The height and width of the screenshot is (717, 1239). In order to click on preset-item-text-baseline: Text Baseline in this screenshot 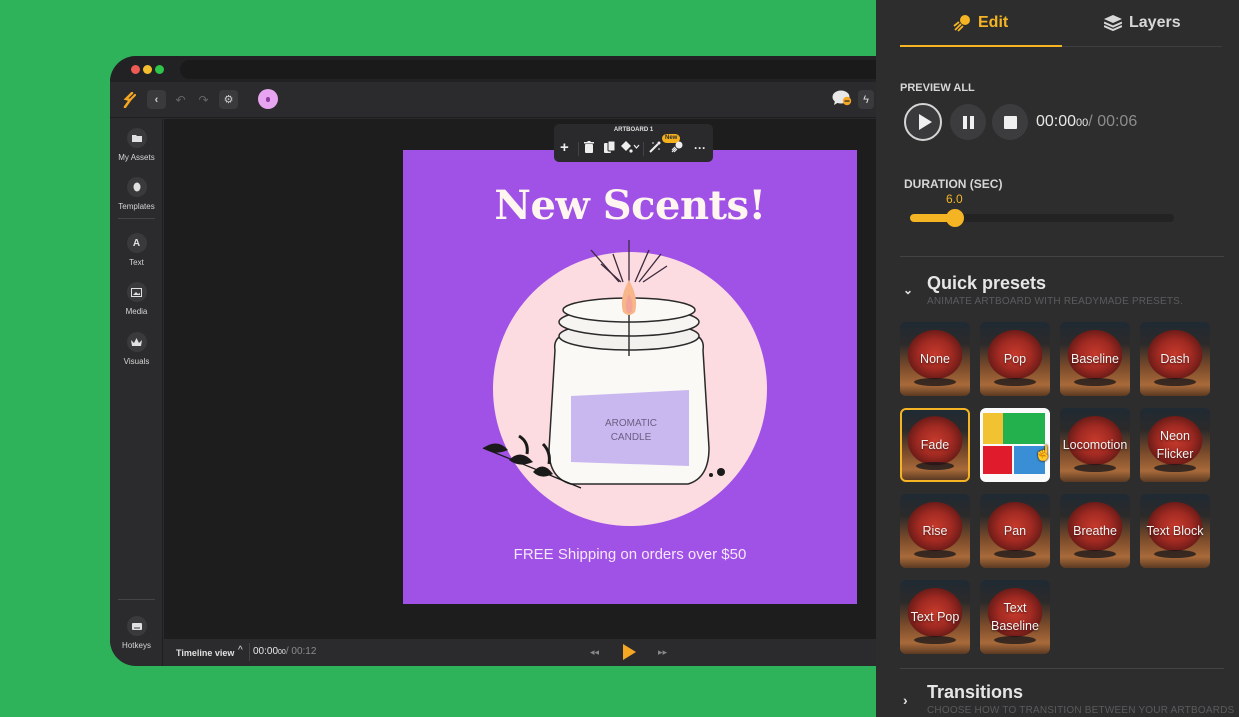, I will do `click(1015, 617)`.